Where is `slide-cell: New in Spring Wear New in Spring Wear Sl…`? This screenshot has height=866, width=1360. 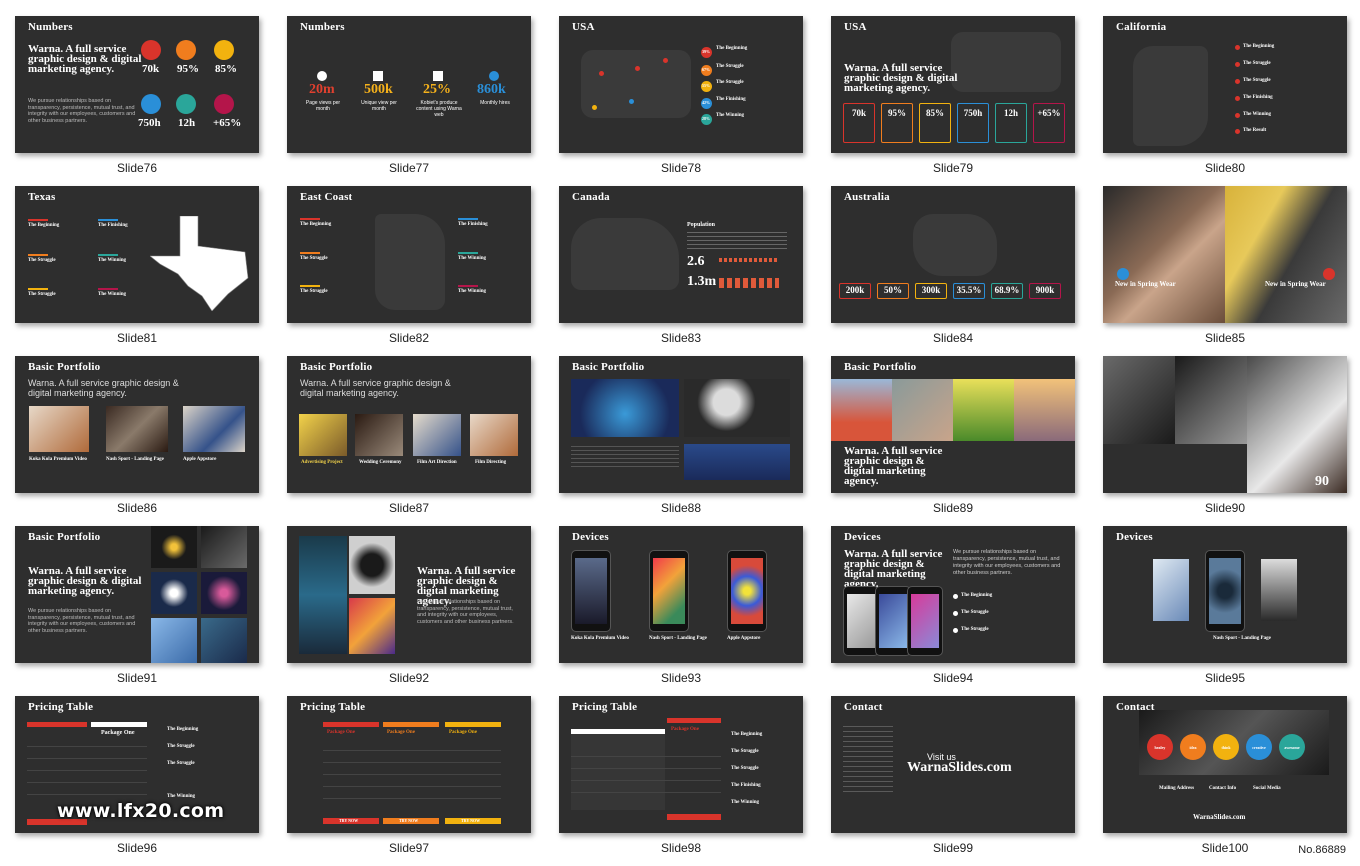
slide-cell: New in Spring Wear New in Spring Wear Sl… is located at coordinates (1225, 271).